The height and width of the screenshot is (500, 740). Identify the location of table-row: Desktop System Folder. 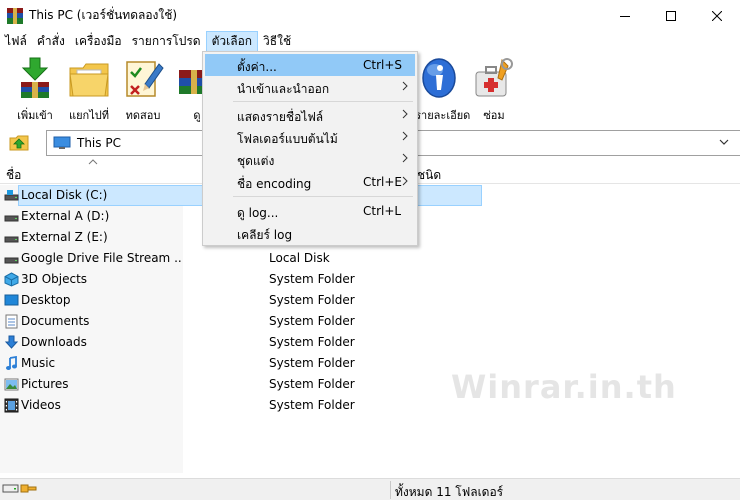
(370, 300).